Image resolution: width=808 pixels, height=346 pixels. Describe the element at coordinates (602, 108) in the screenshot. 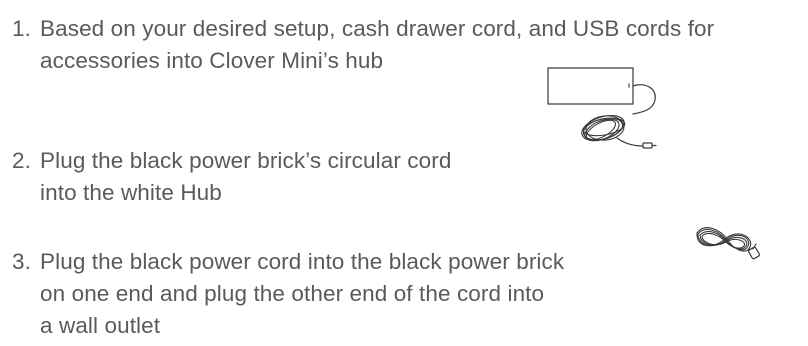

I see `power-brick-icon` at that location.